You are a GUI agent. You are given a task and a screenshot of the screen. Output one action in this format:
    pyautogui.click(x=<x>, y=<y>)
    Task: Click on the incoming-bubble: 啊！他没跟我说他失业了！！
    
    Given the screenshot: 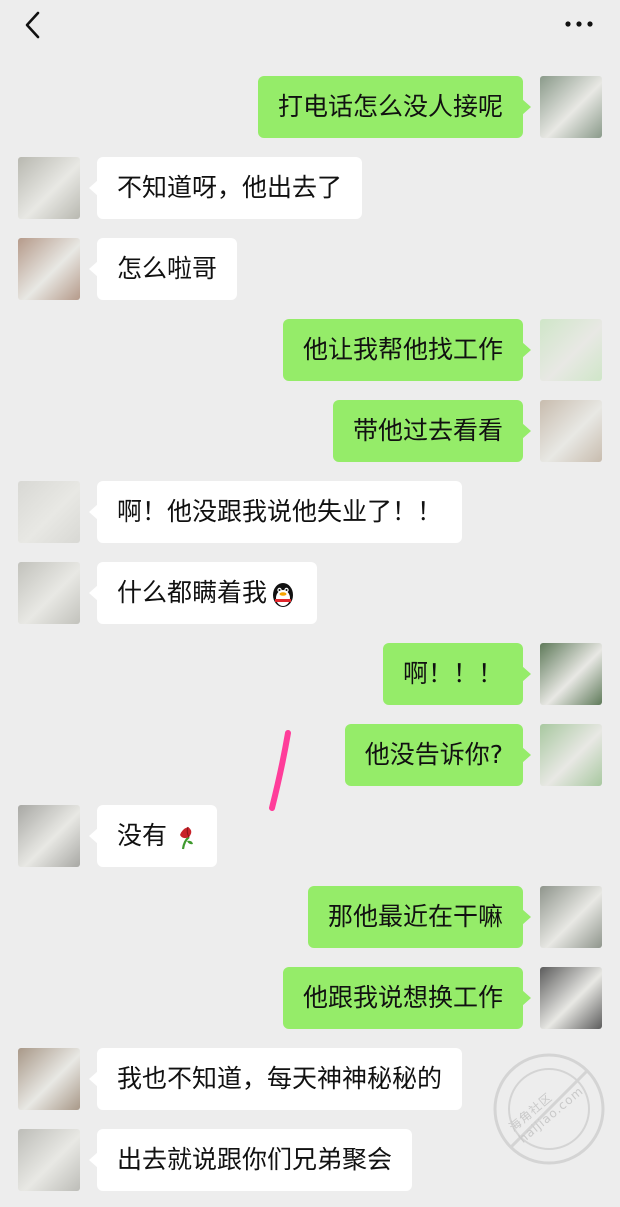 What is the action you would take?
    pyautogui.click(x=275, y=512)
    